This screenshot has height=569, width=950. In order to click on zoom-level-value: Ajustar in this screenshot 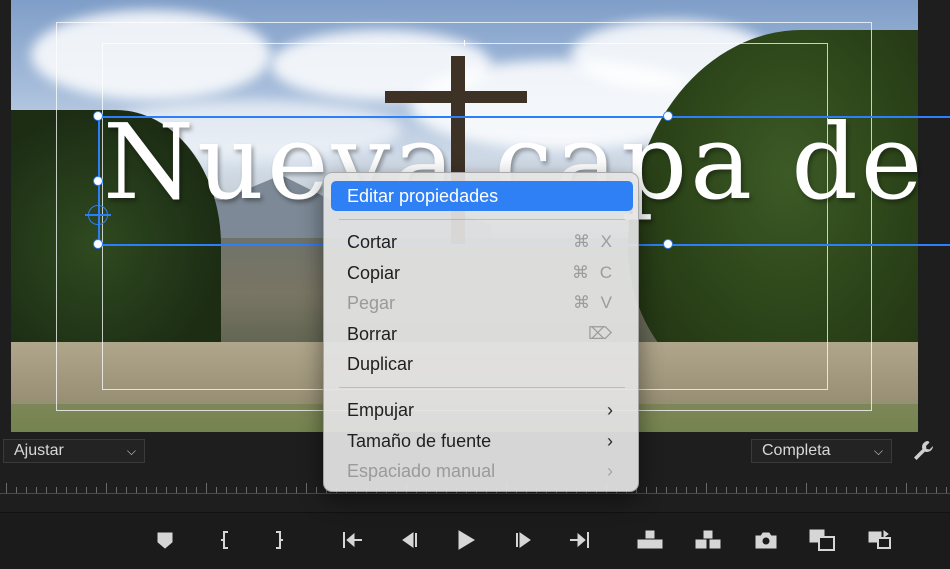, I will do `click(39, 450)`.